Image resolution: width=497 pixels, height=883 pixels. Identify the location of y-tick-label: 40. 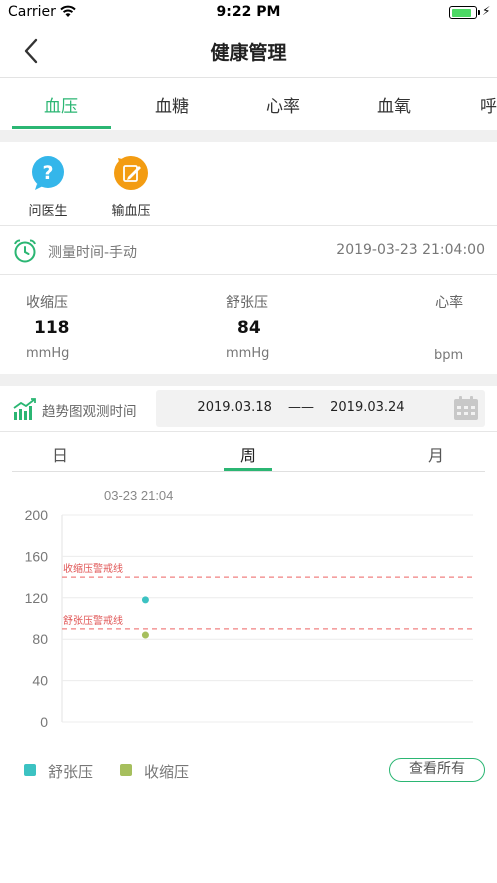
(40, 681).